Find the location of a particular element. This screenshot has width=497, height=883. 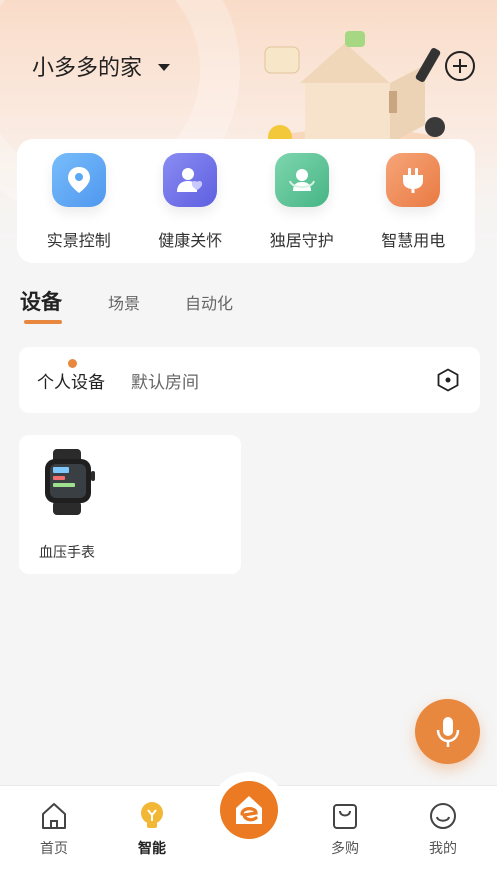

nav-label: 首页 is located at coordinates (54, 849).